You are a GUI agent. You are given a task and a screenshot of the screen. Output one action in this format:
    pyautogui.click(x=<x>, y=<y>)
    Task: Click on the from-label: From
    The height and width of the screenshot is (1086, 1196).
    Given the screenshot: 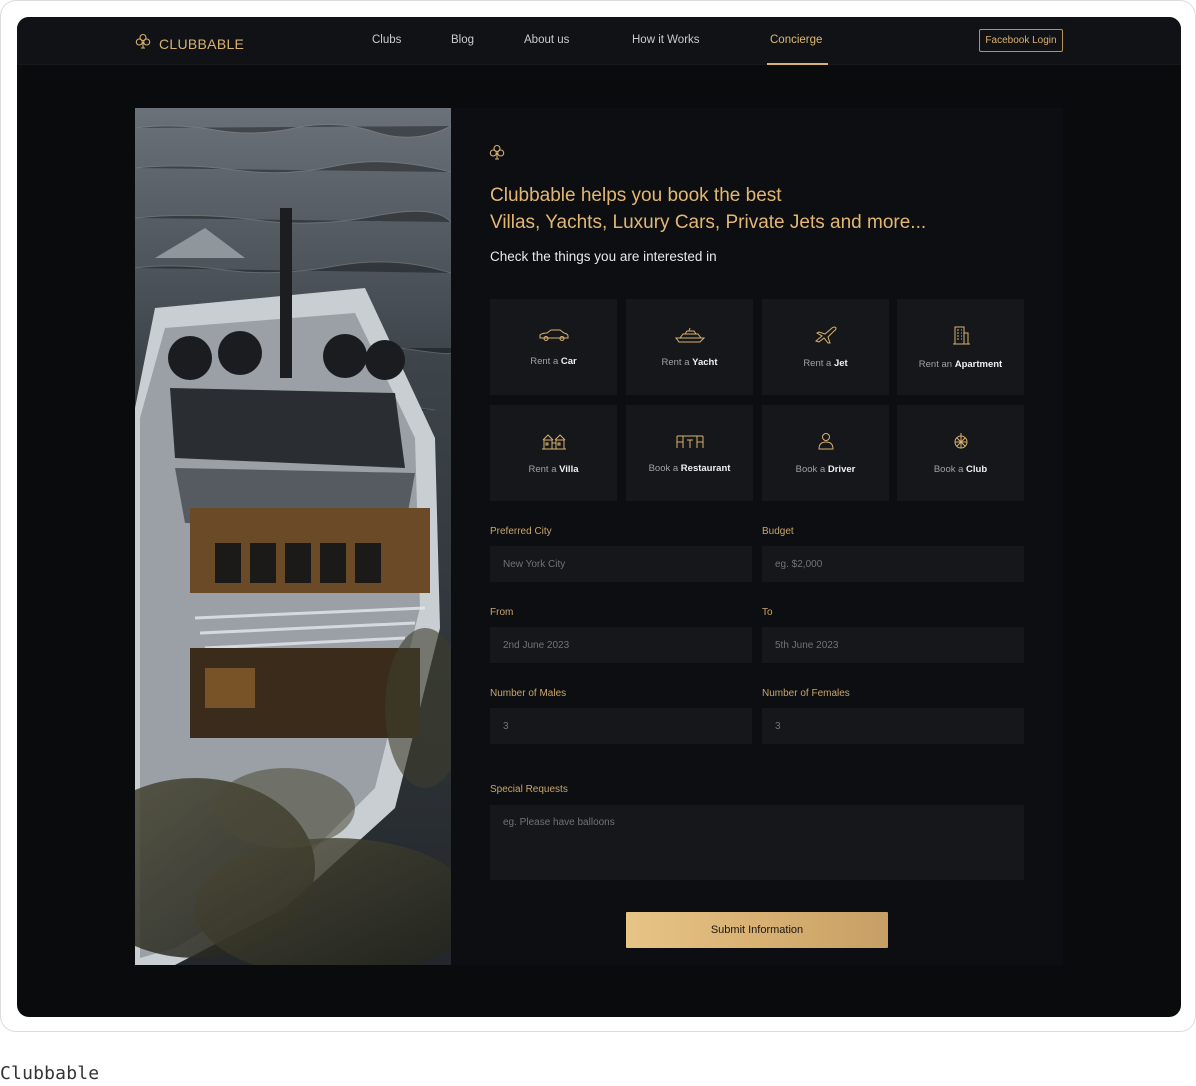 What is the action you would take?
    pyautogui.click(x=502, y=612)
    